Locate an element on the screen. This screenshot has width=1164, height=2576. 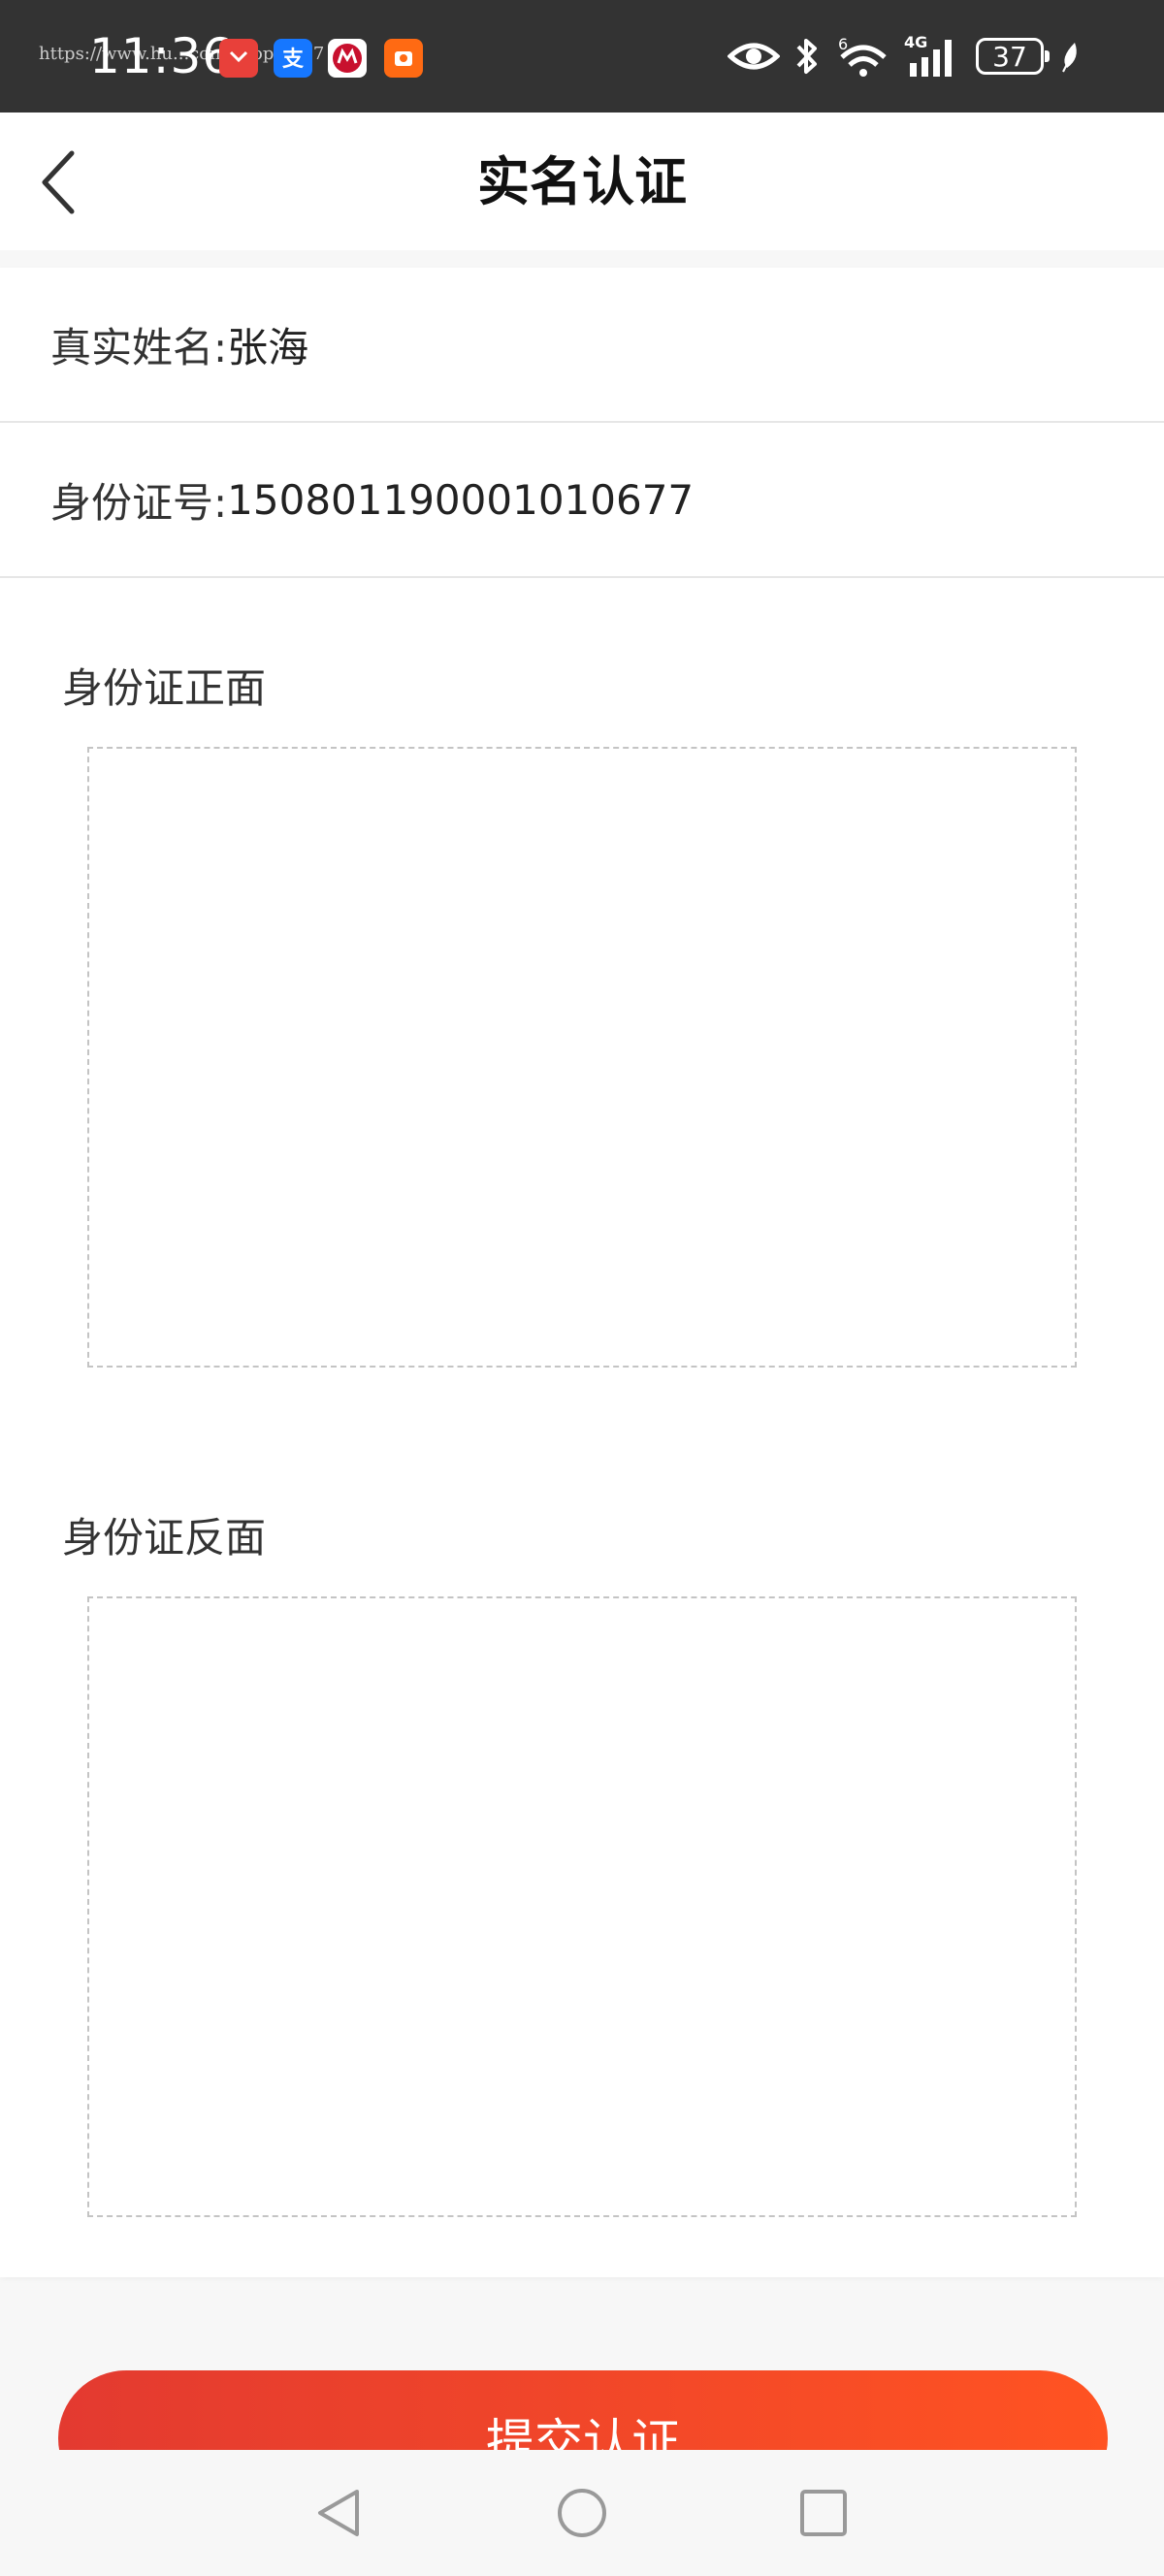
system-back-button is located at coordinates (338, 2513).